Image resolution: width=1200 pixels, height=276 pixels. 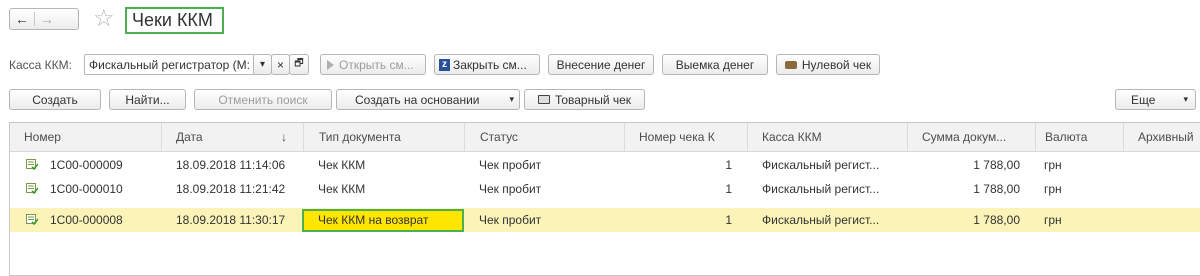 I want to click on column-number: Номер, so click(x=86, y=137).